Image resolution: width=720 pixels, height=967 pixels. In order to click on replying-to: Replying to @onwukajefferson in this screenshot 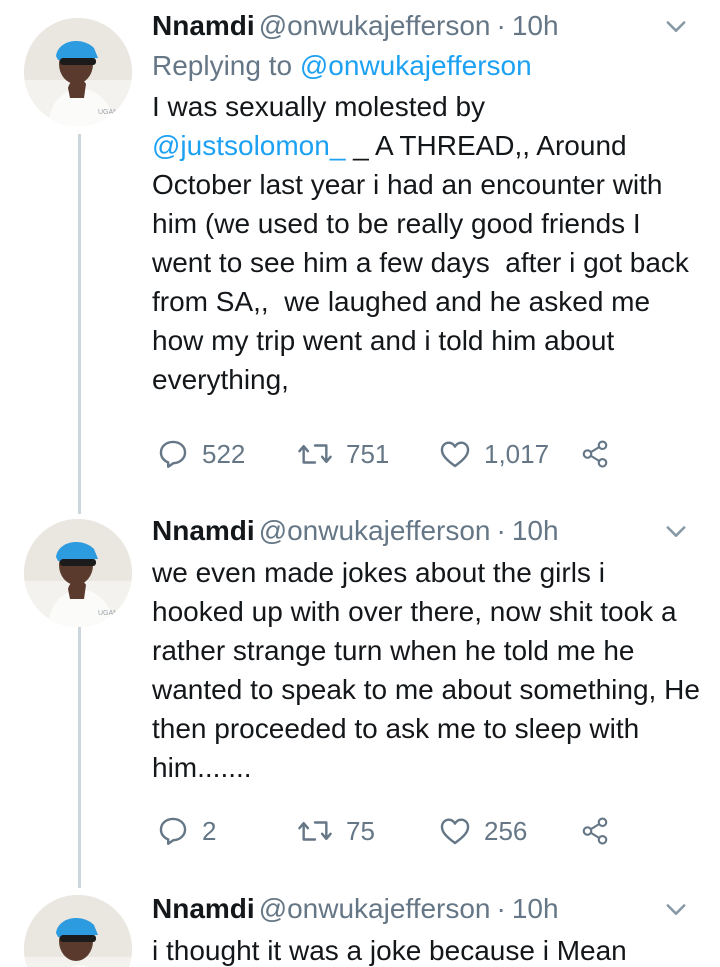, I will do `click(428, 65)`.